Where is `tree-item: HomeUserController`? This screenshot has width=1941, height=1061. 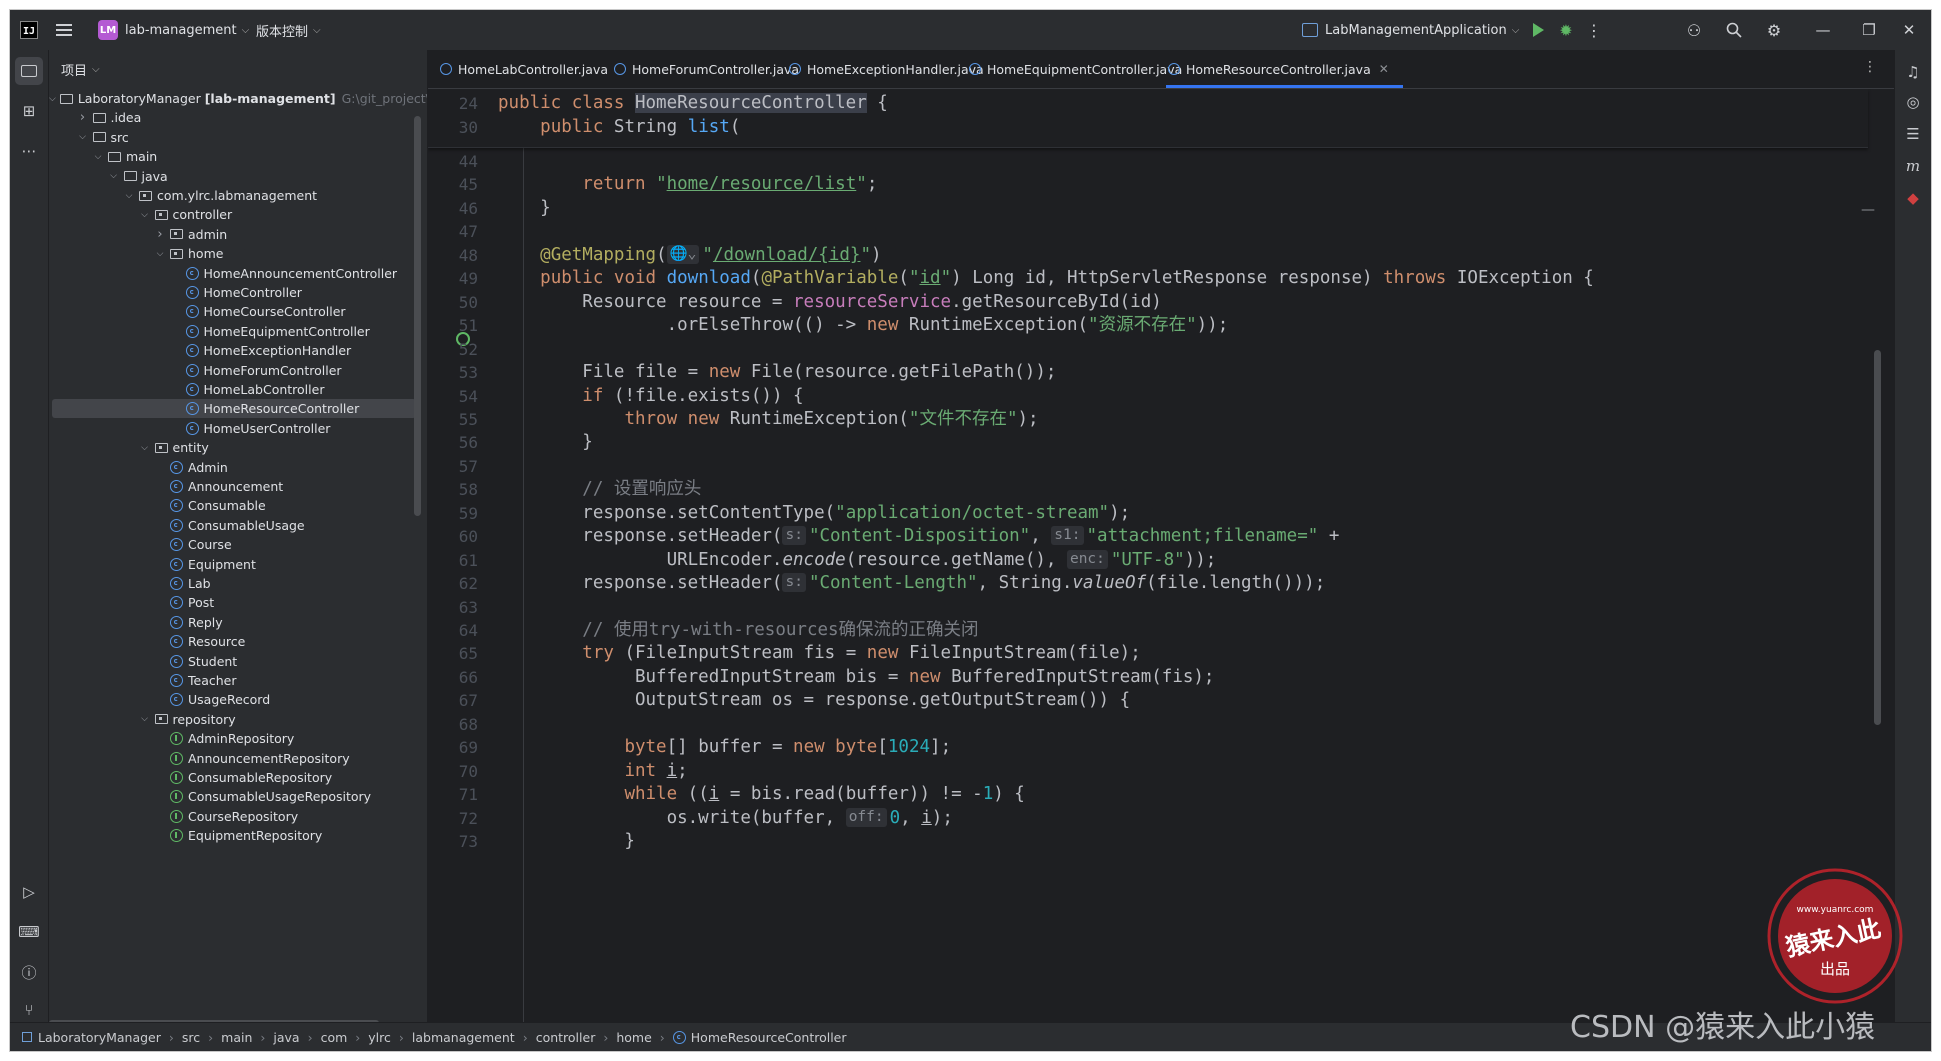
tree-item: HomeUserController is located at coordinates (237, 428).